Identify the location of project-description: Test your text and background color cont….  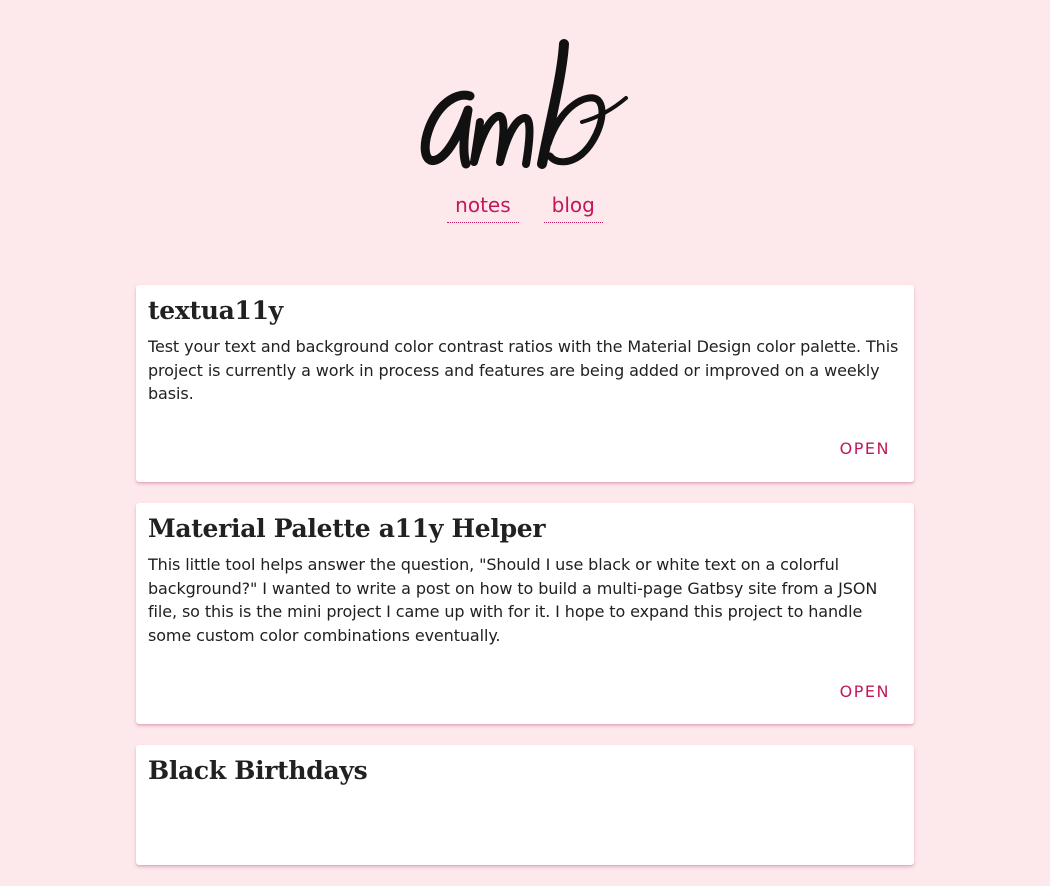
(523, 370).